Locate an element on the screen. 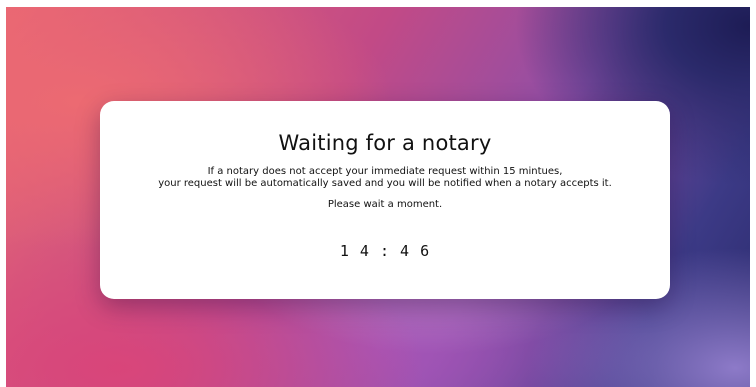 This screenshot has height=387, width=756. wait-text: Please wait a moment. is located at coordinates (385, 204).